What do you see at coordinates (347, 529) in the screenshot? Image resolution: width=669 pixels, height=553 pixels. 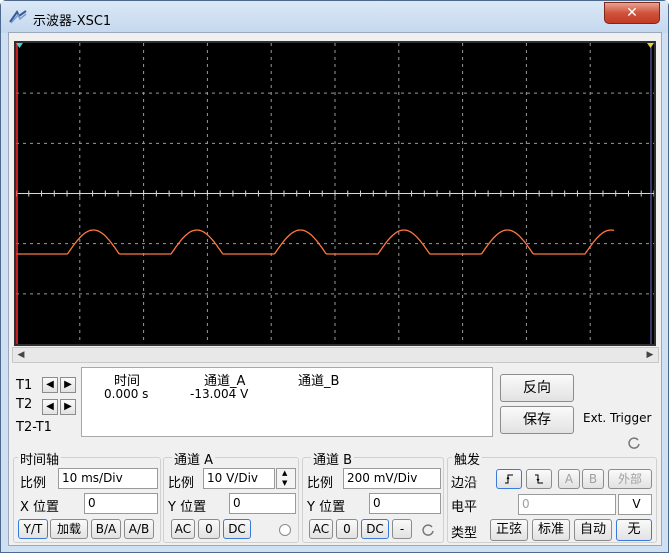 I see `channel-b-zero-button: 0` at bounding box center [347, 529].